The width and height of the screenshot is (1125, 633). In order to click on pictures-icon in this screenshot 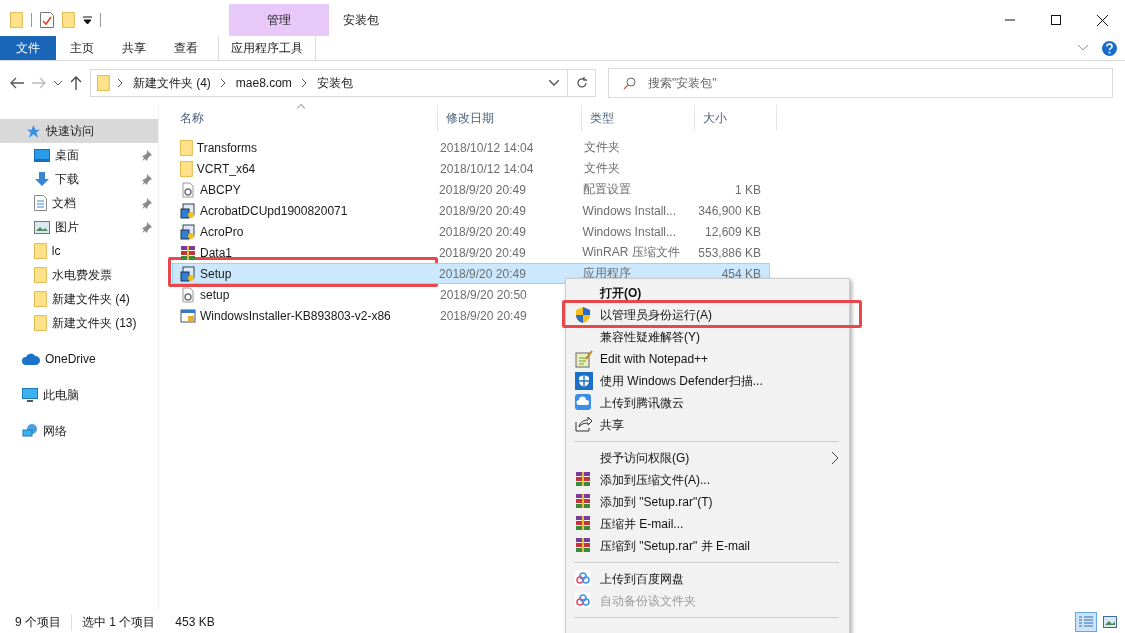, I will do `click(42, 227)`.